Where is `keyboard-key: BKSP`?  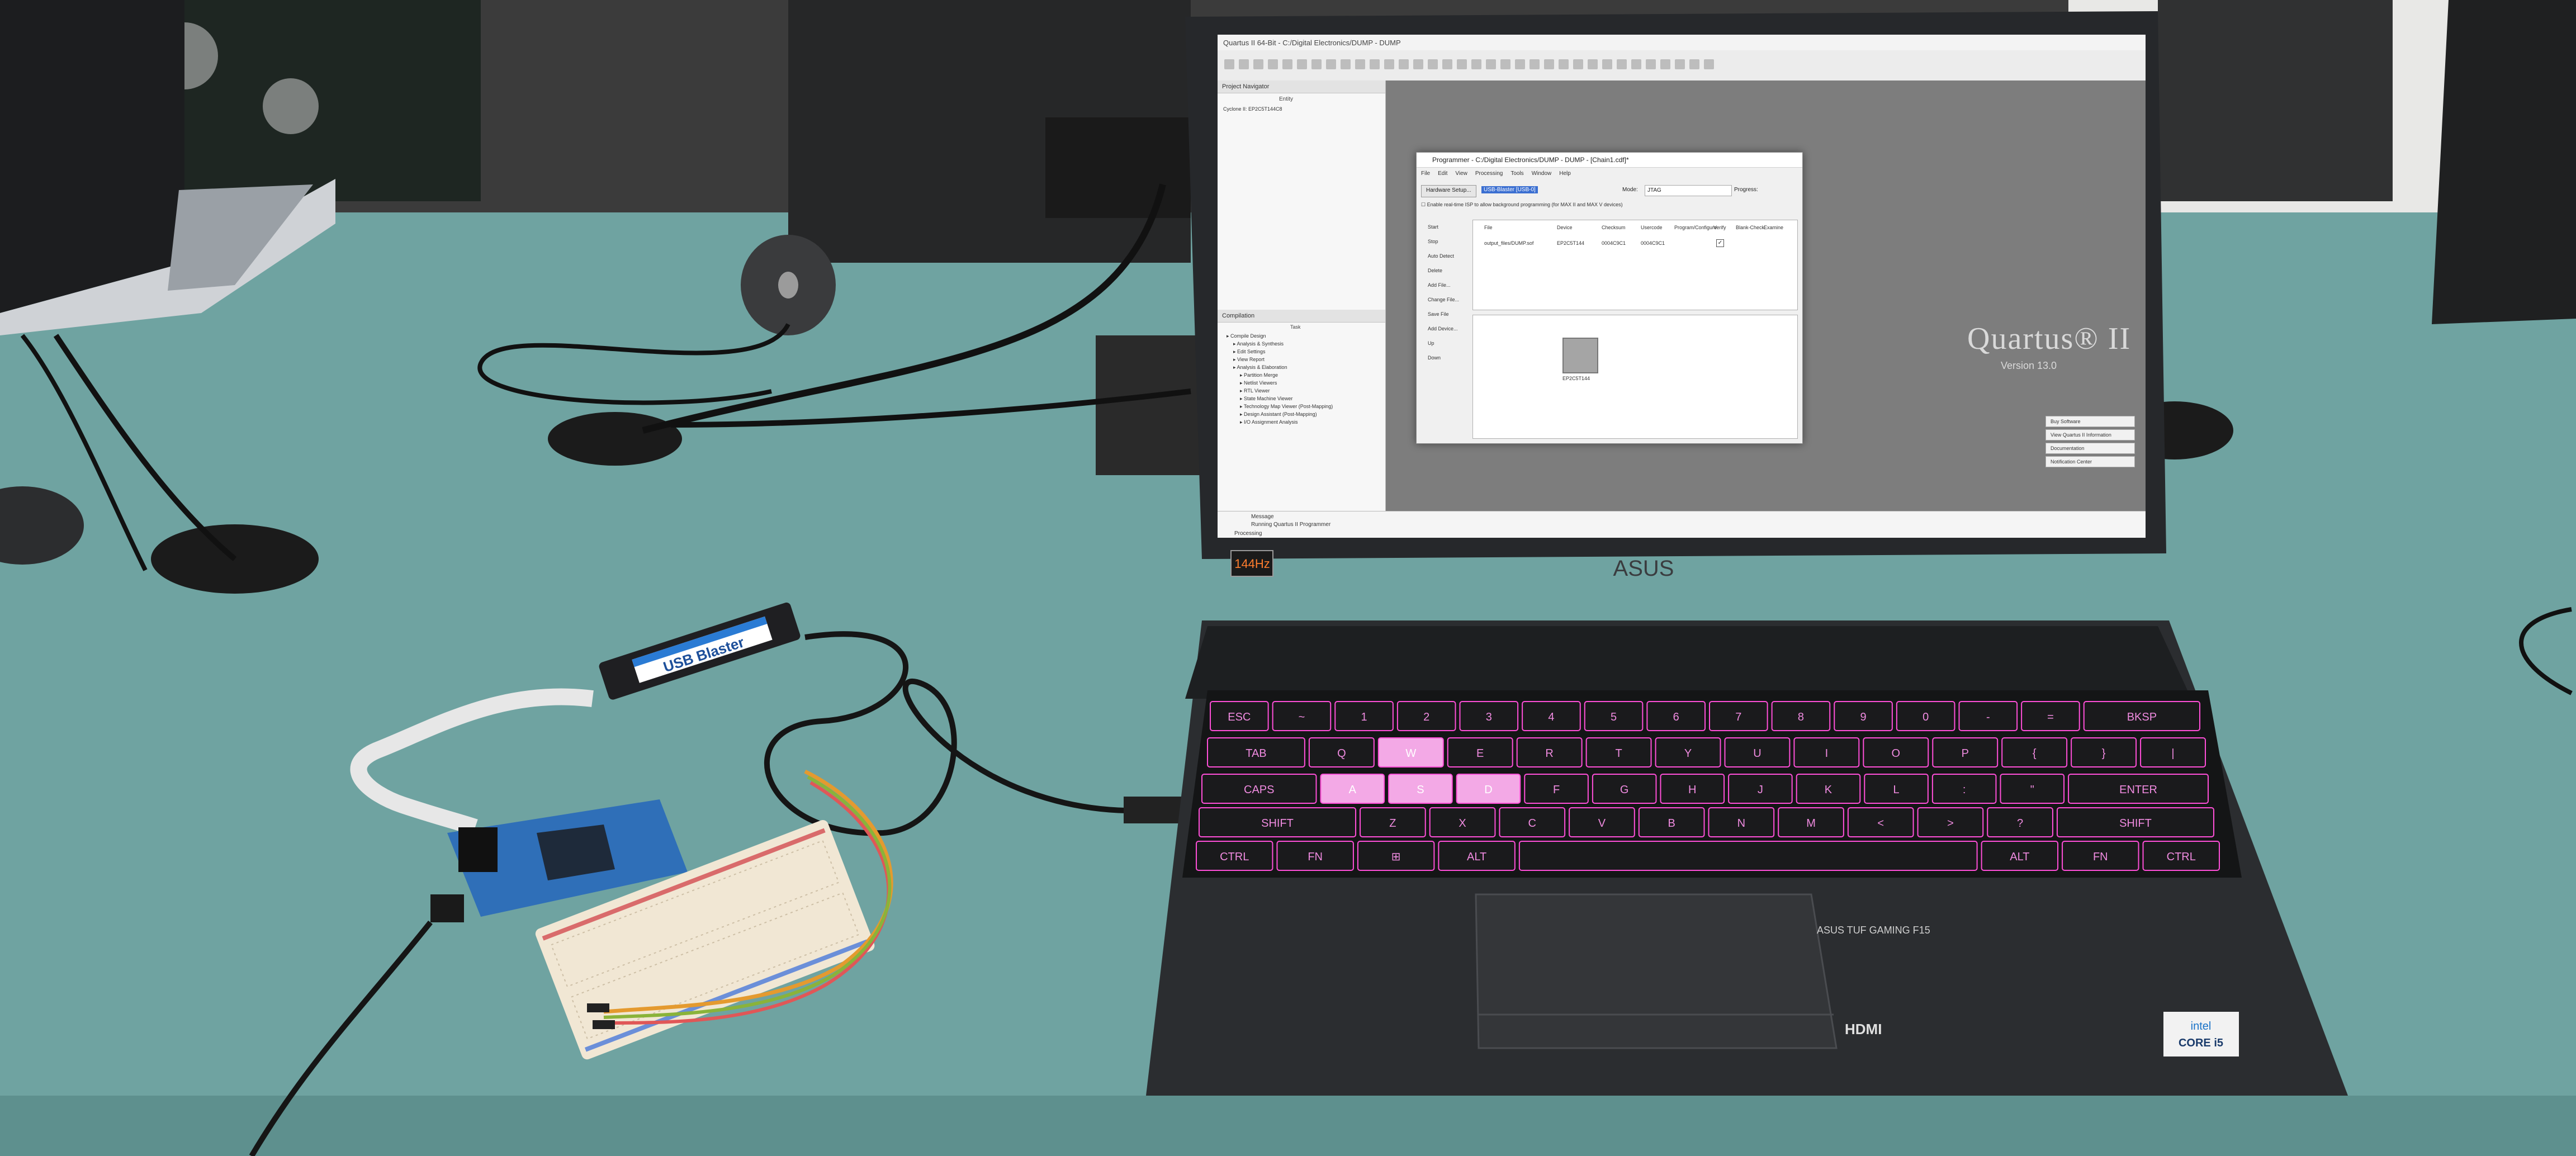 keyboard-key: BKSP is located at coordinates (2141, 716).